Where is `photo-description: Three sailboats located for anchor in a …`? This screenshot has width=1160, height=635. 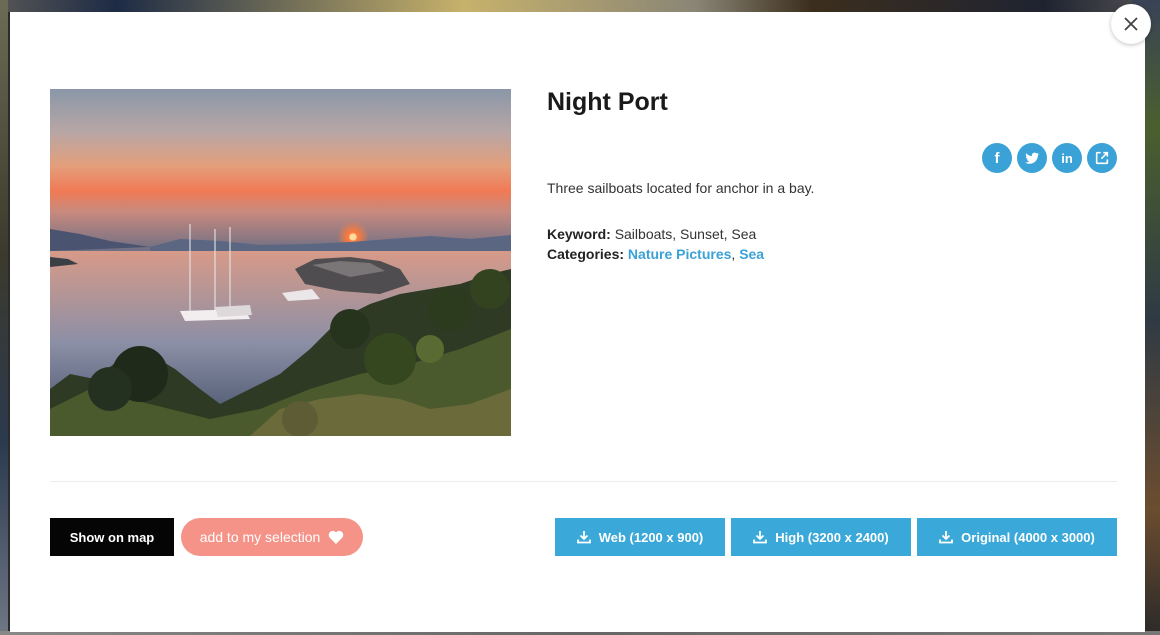 photo-description: Three sailboats located for anchor in a … is located at coordinates (681, 188).